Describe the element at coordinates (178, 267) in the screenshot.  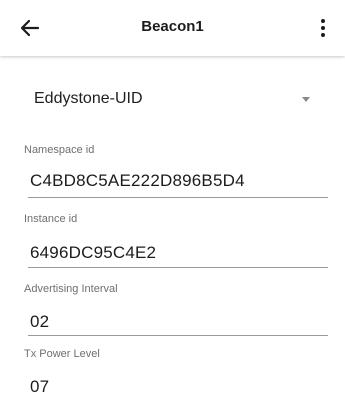
I see `instance-id-underline` at that location.